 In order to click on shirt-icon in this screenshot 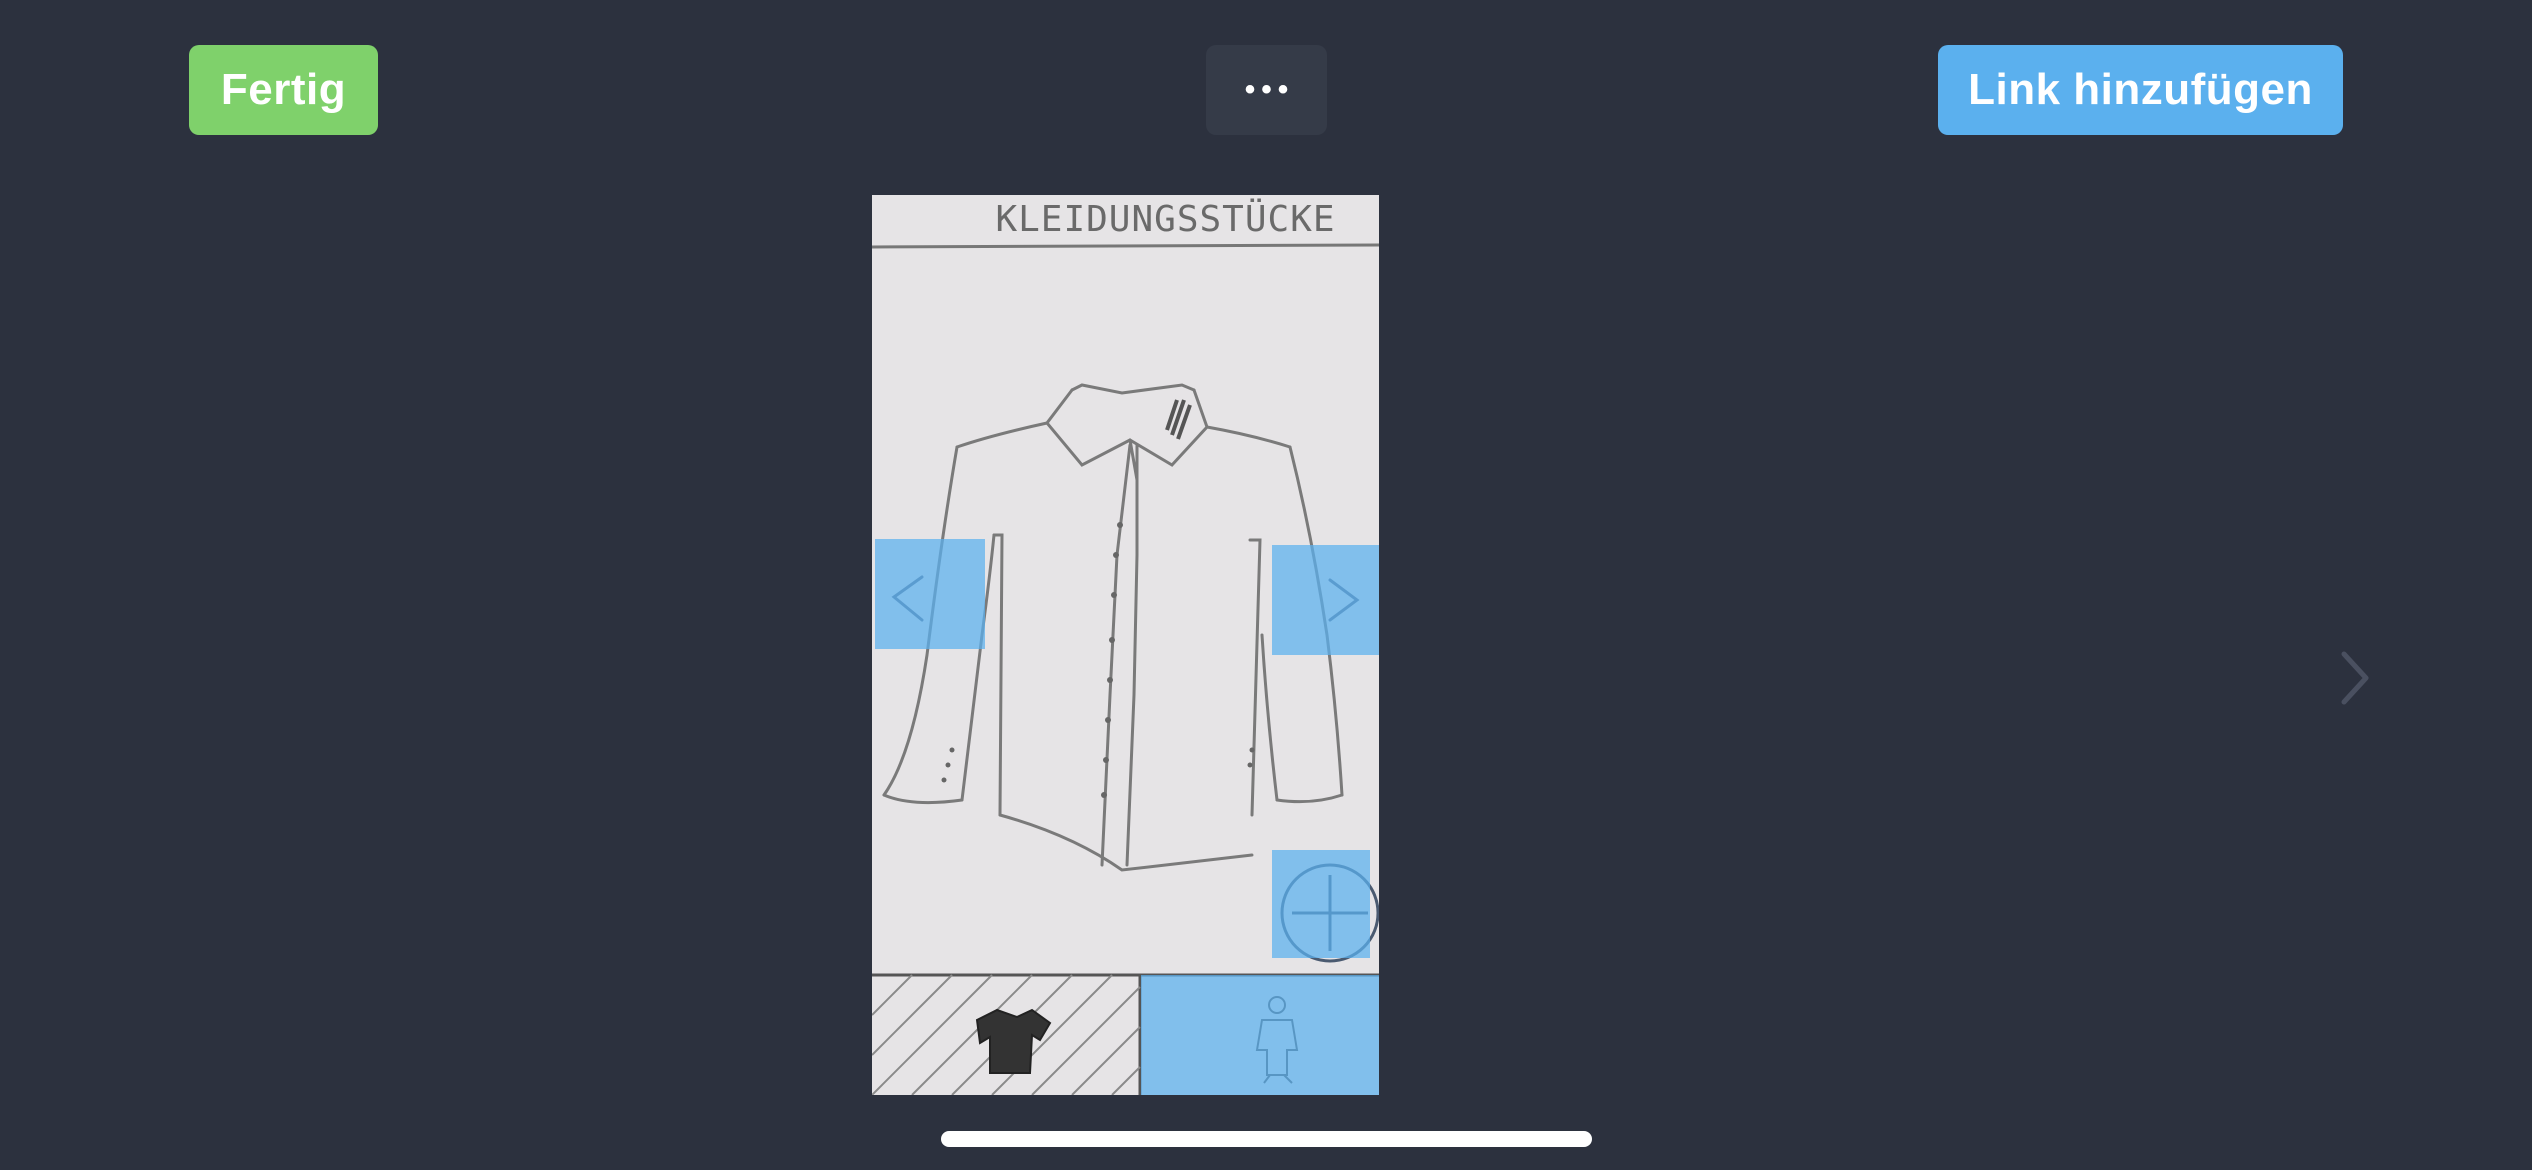, I will do `click(1013, 1041)`.